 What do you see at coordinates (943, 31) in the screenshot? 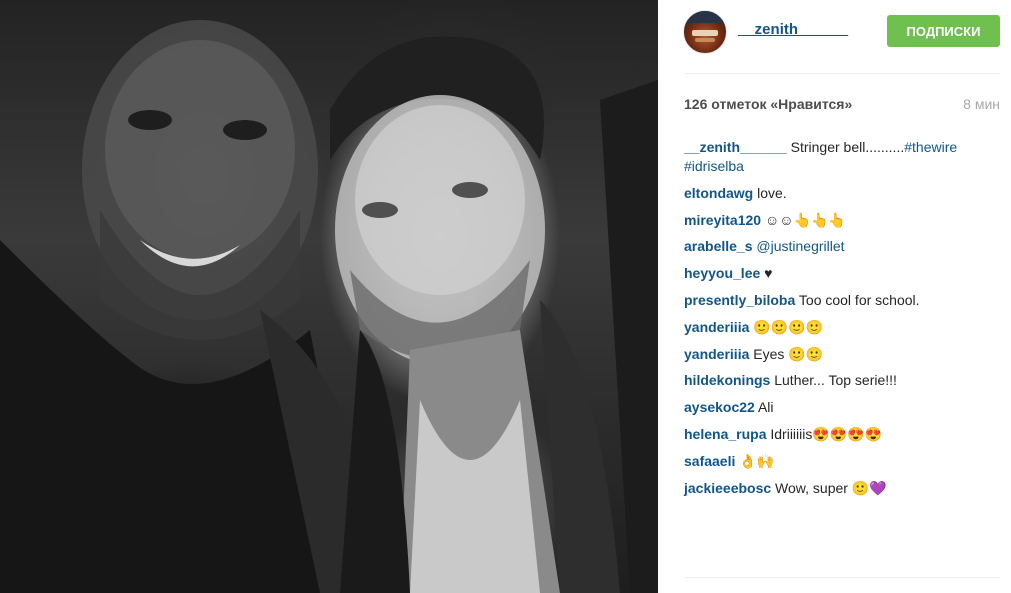
I see `follow-button: ПОДПИСКИ` at bounding box center [943, 31].